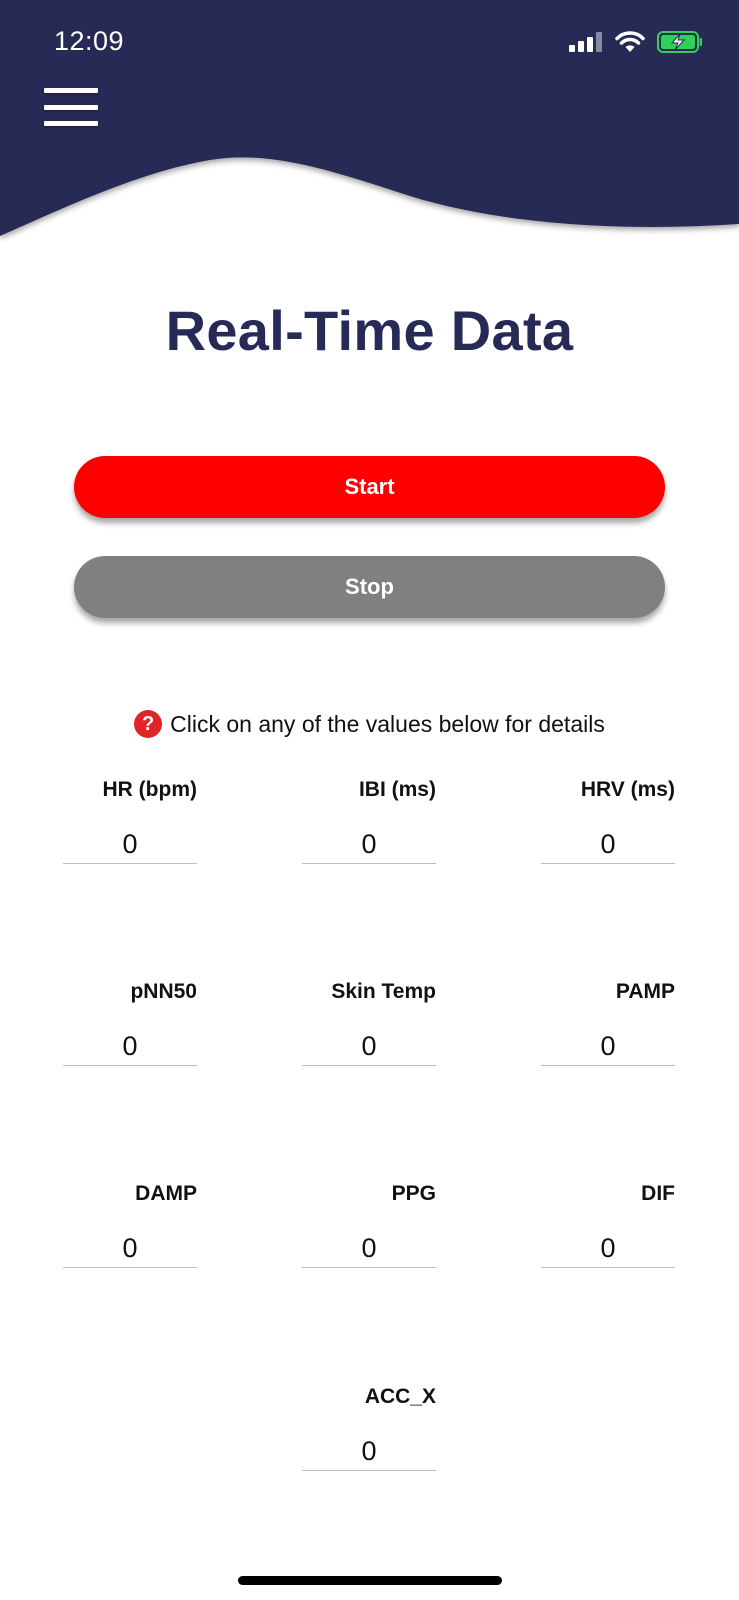 Image resolution: width=739 pixels, height=1600 pixels. What do you see at coordinates (130, 1225) in the screenshot?
I see `metric-damp: DAMP 0` at bounding box center [130, 1225].